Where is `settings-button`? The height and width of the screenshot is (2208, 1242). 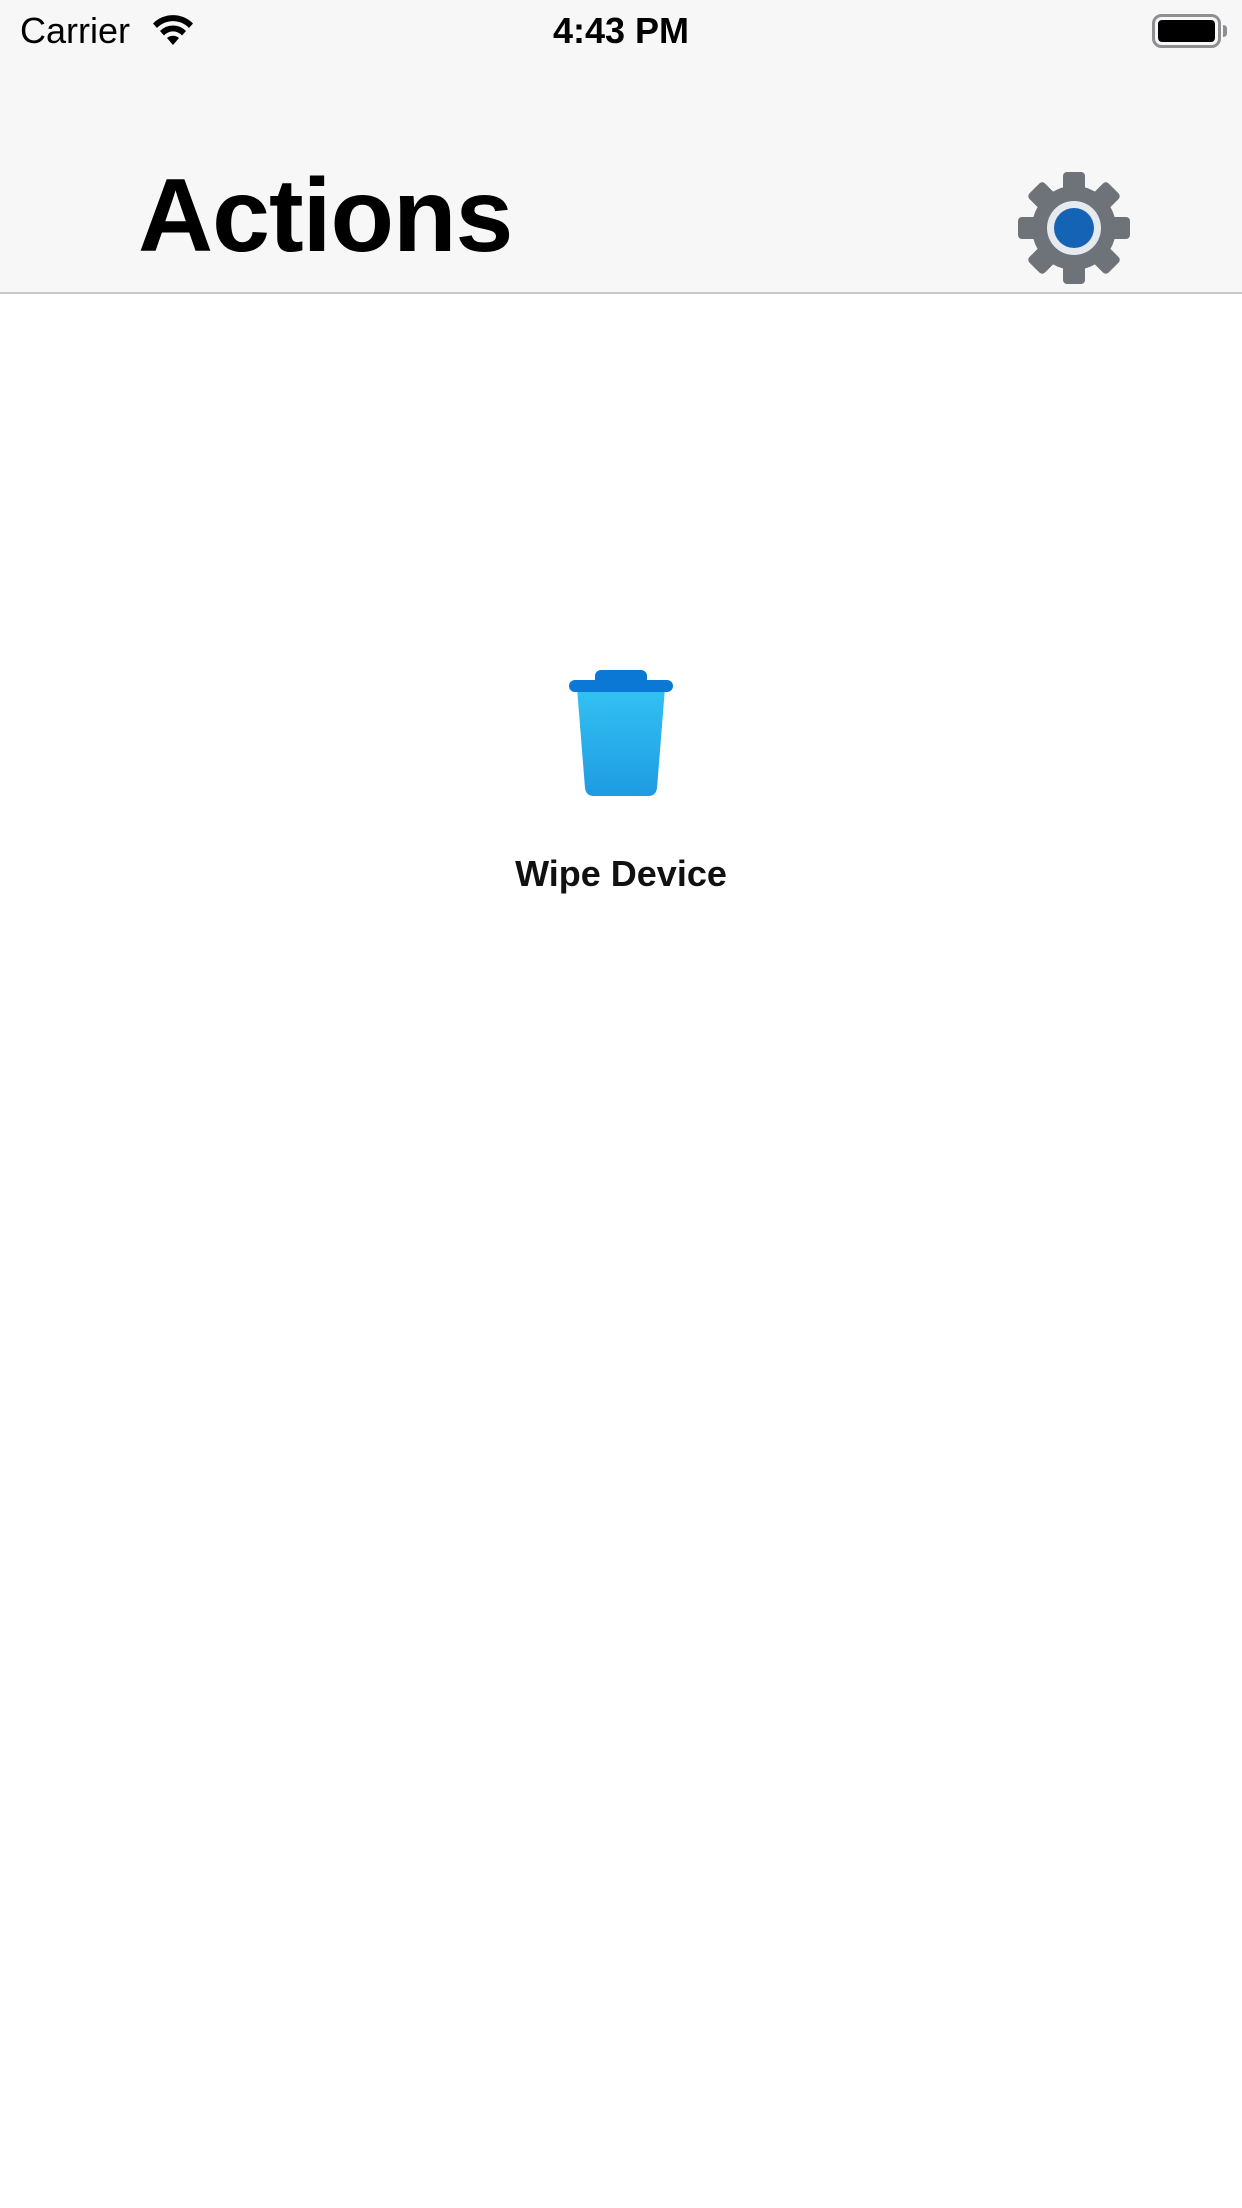 settings-button is located at coordinates (1074, 228).